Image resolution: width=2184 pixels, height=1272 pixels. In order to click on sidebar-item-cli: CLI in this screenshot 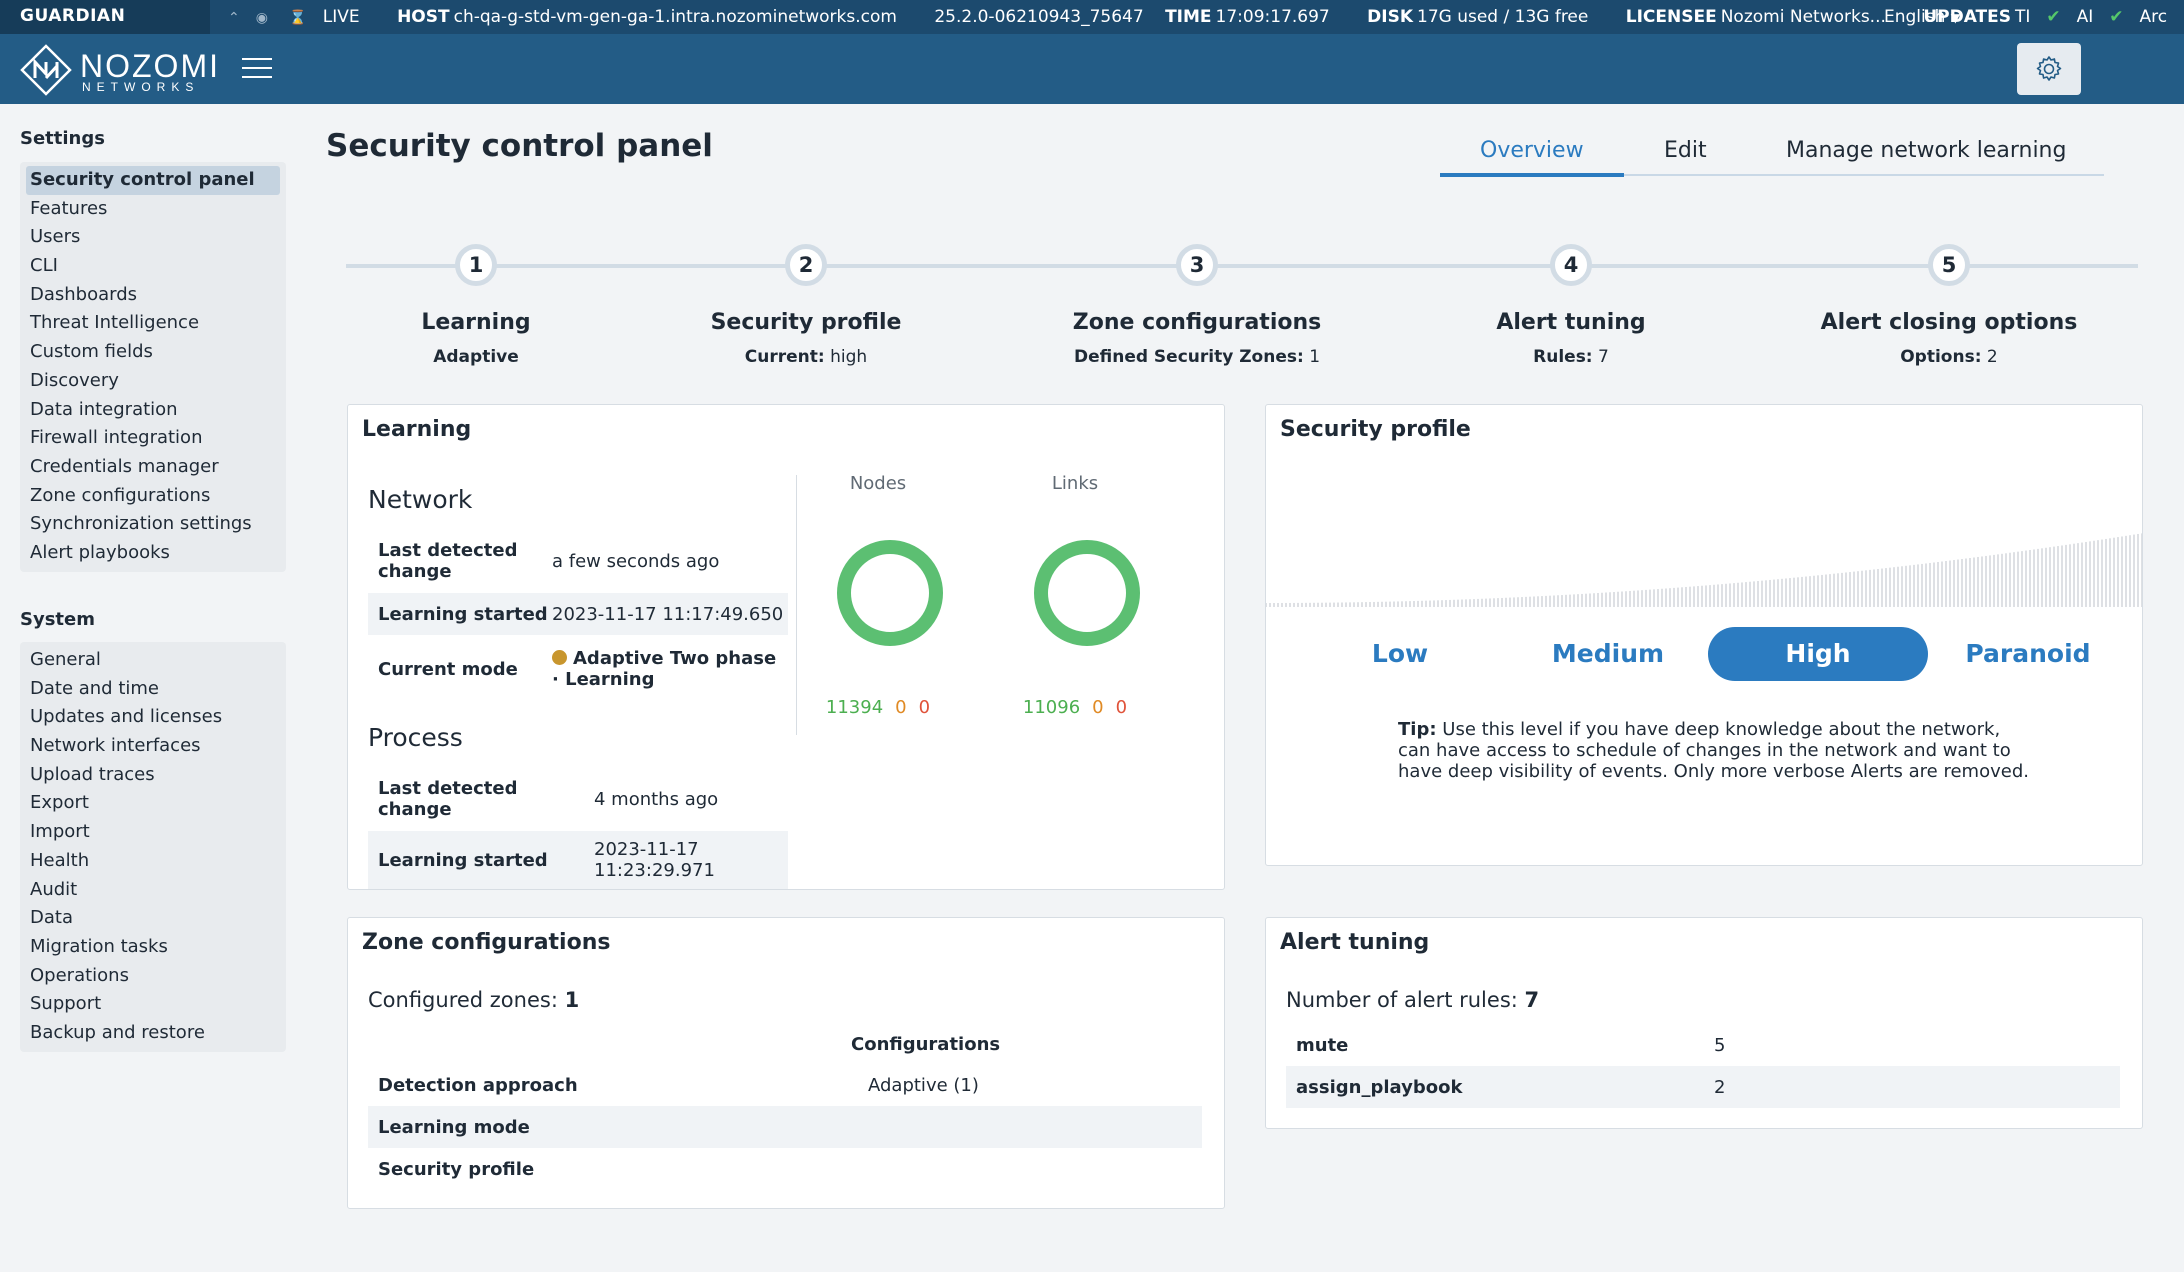, I will do `click(153, 266)`.